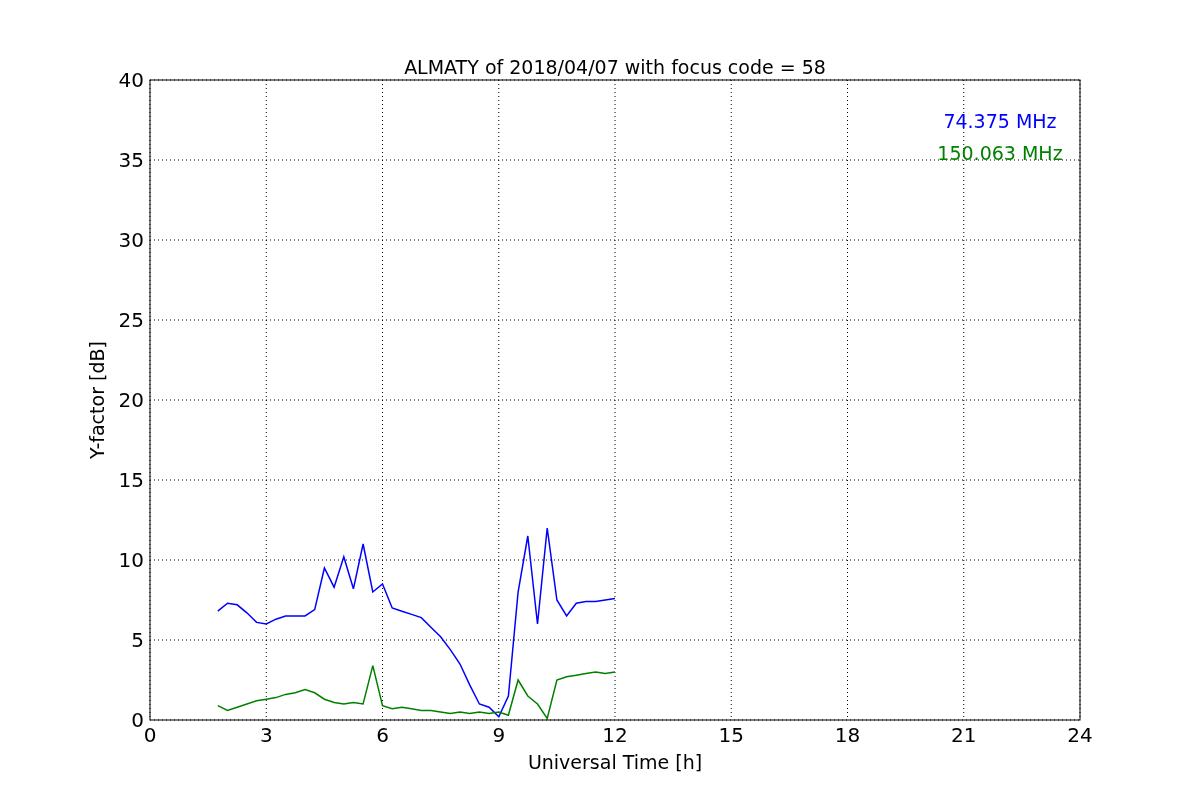  What do you see at coordinates (131, 560) in the screenshot?
I see `y-tick-label: 10` at bounding box center [131, 560].